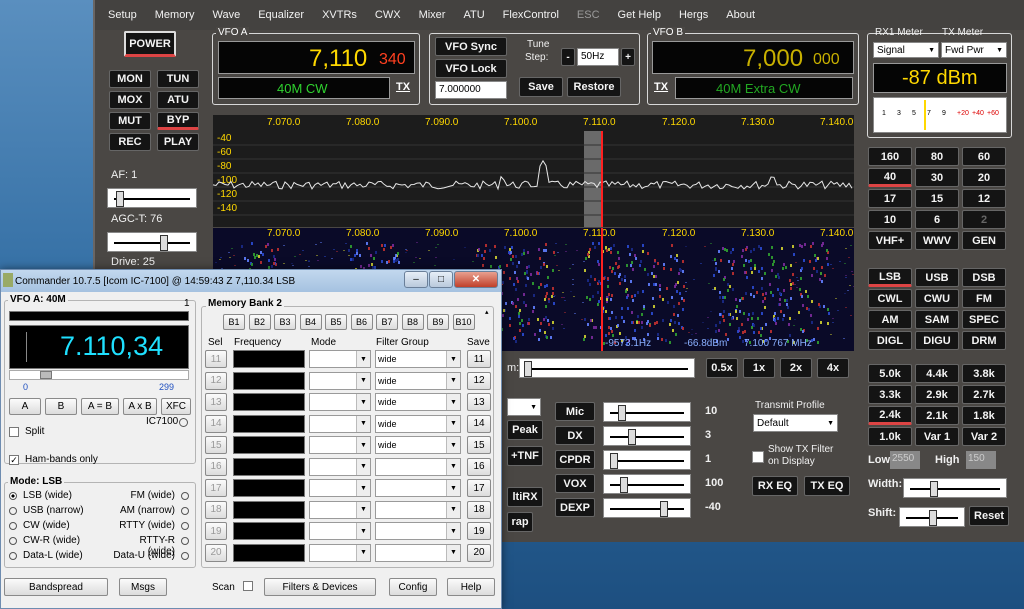 This screenshot has width=1024, height=609. Describe the element at coordinates (216, 423) in the screenshot. I see `sel-button: 14` at that location.